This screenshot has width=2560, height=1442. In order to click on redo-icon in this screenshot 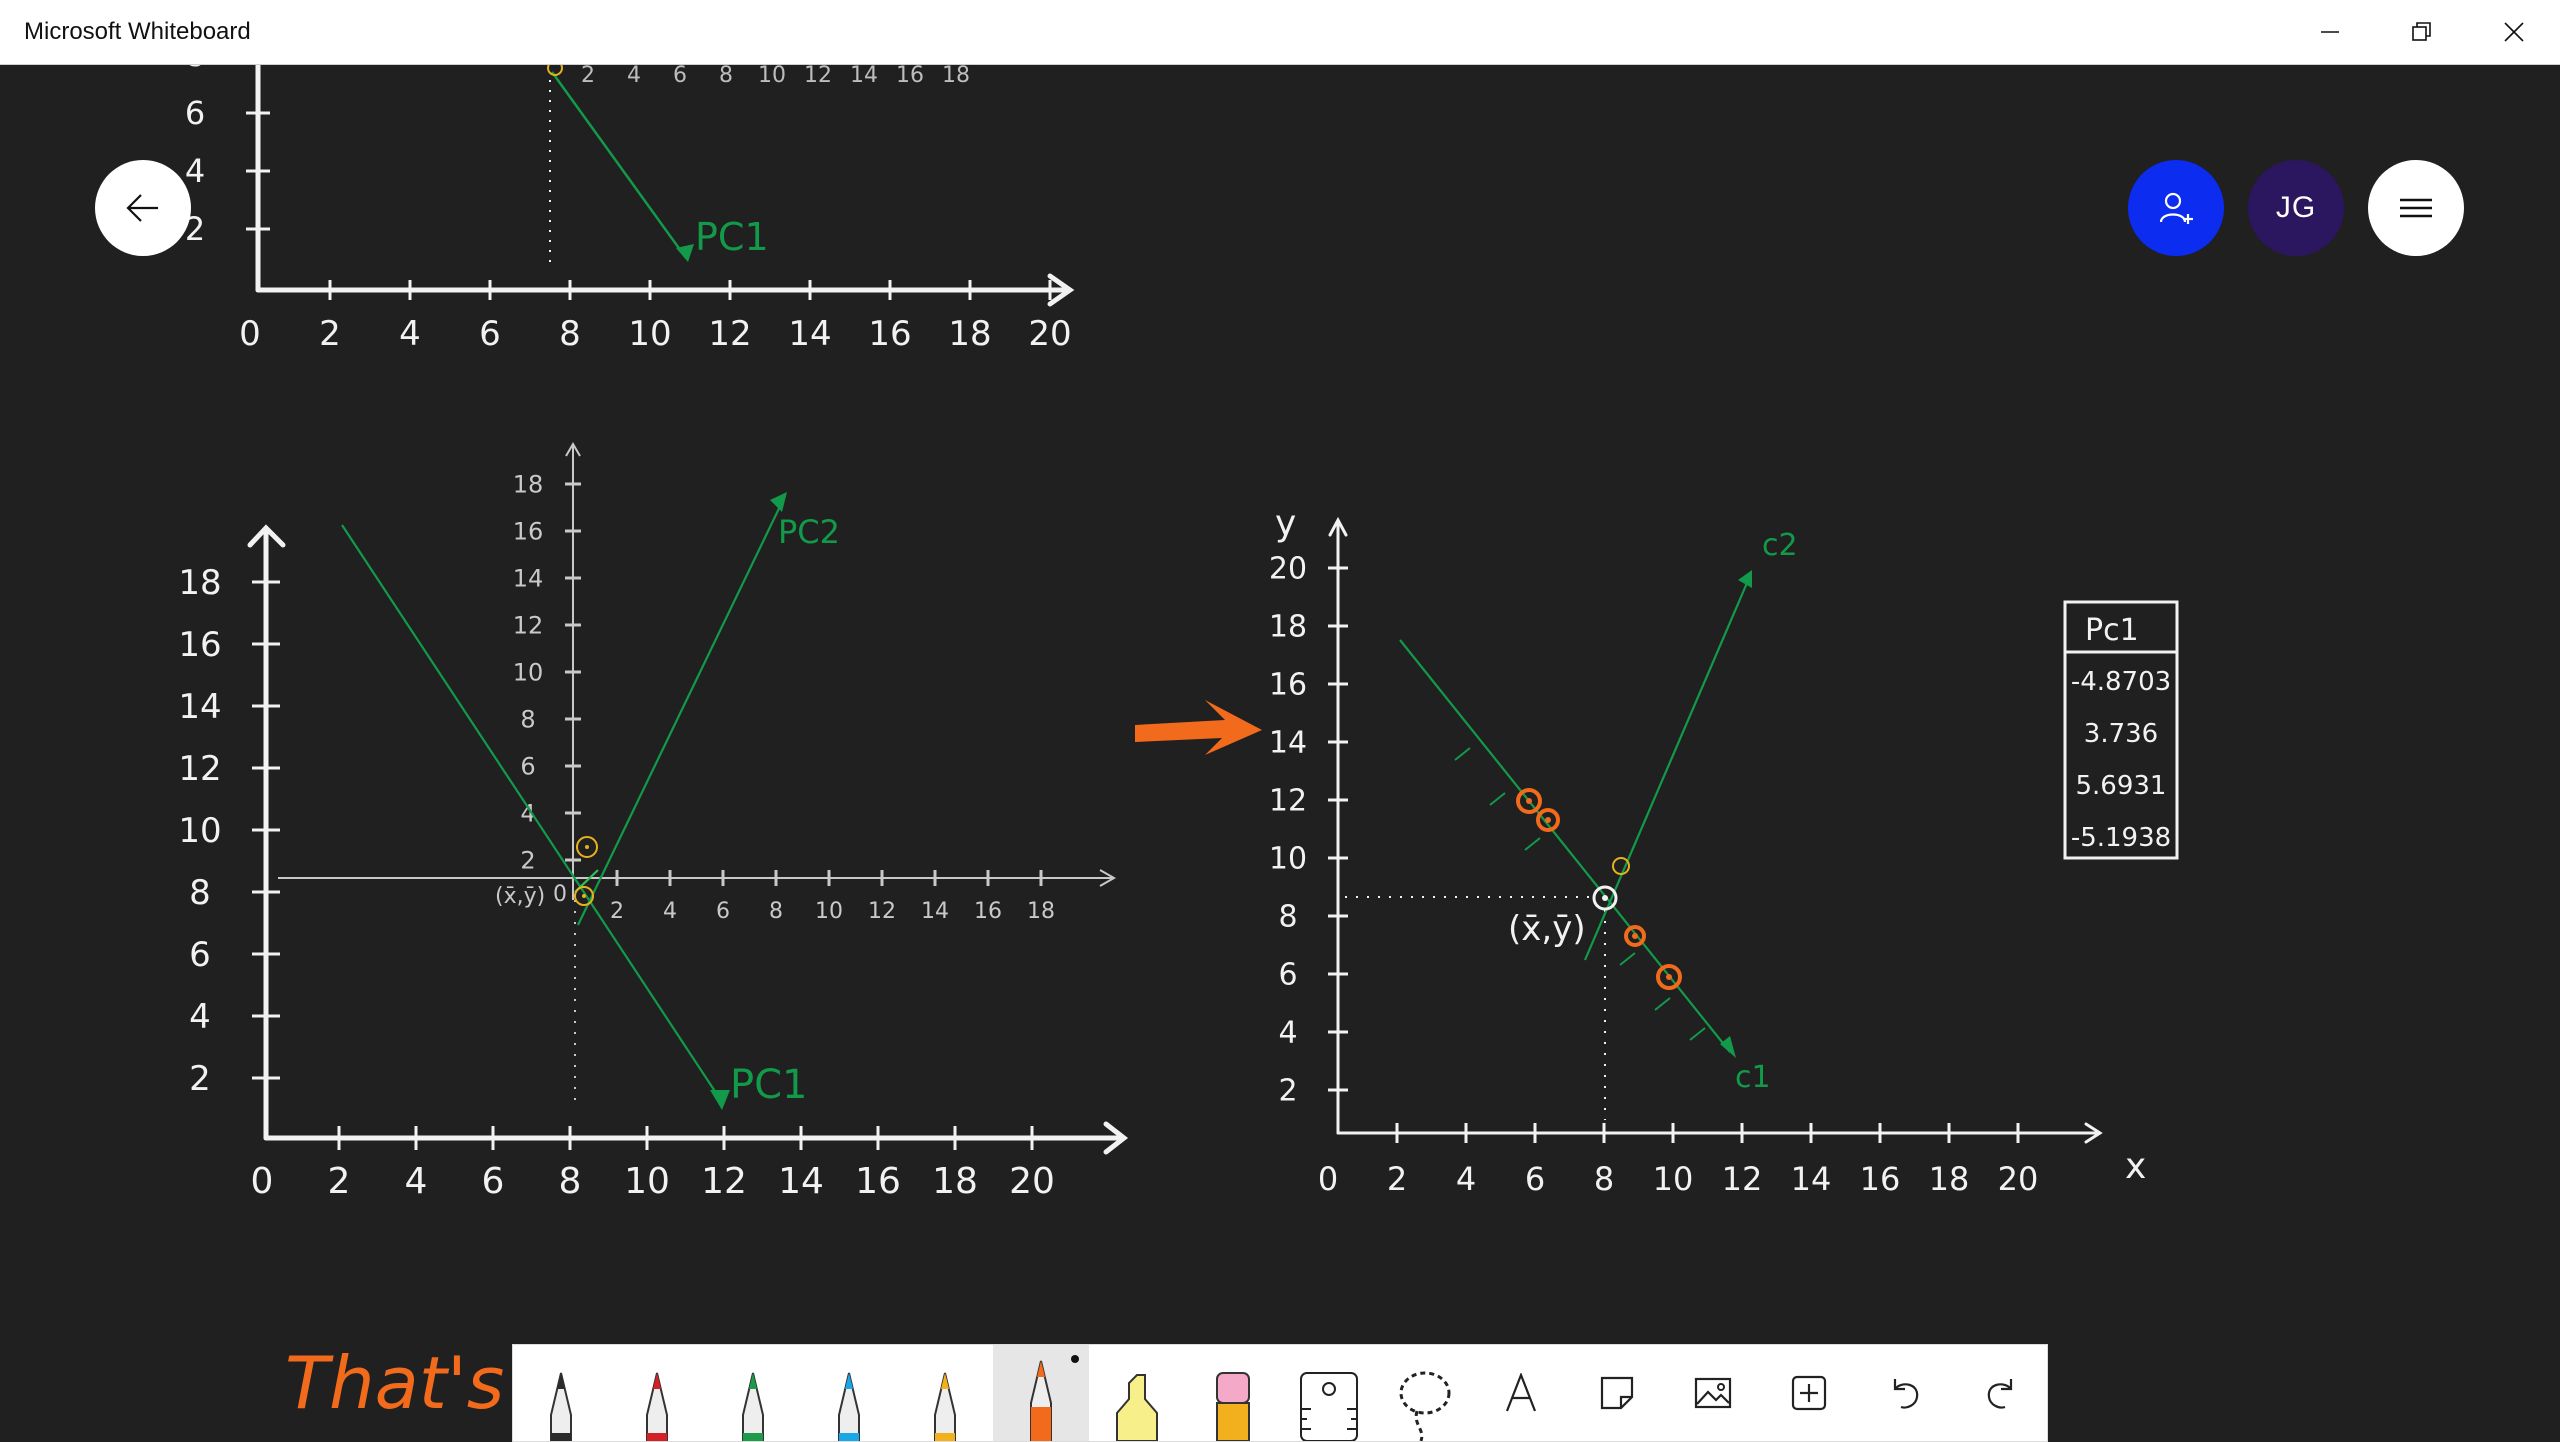, I will do `click(2000, 1394)`.